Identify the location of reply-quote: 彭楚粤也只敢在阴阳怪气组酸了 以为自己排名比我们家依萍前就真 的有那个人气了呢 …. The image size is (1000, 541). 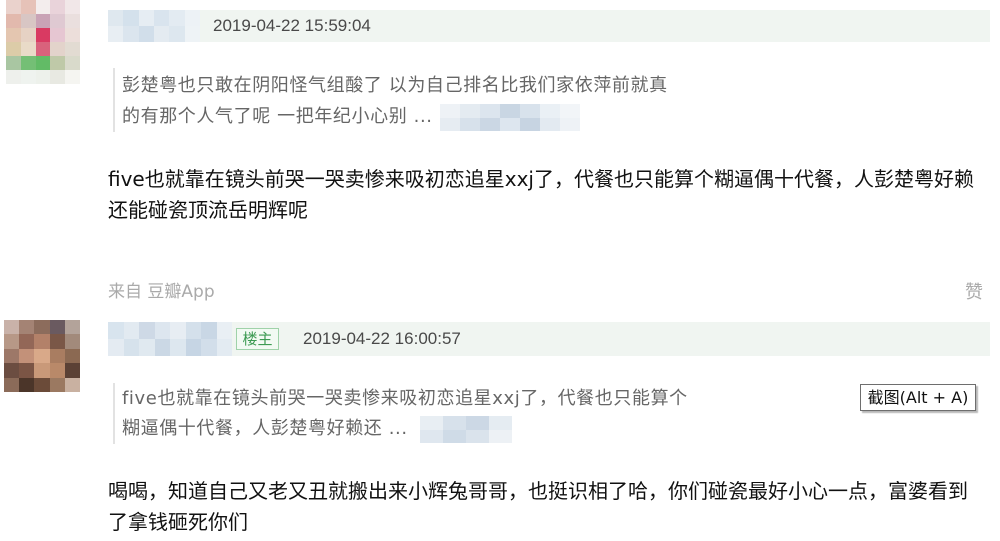
(390, 100).